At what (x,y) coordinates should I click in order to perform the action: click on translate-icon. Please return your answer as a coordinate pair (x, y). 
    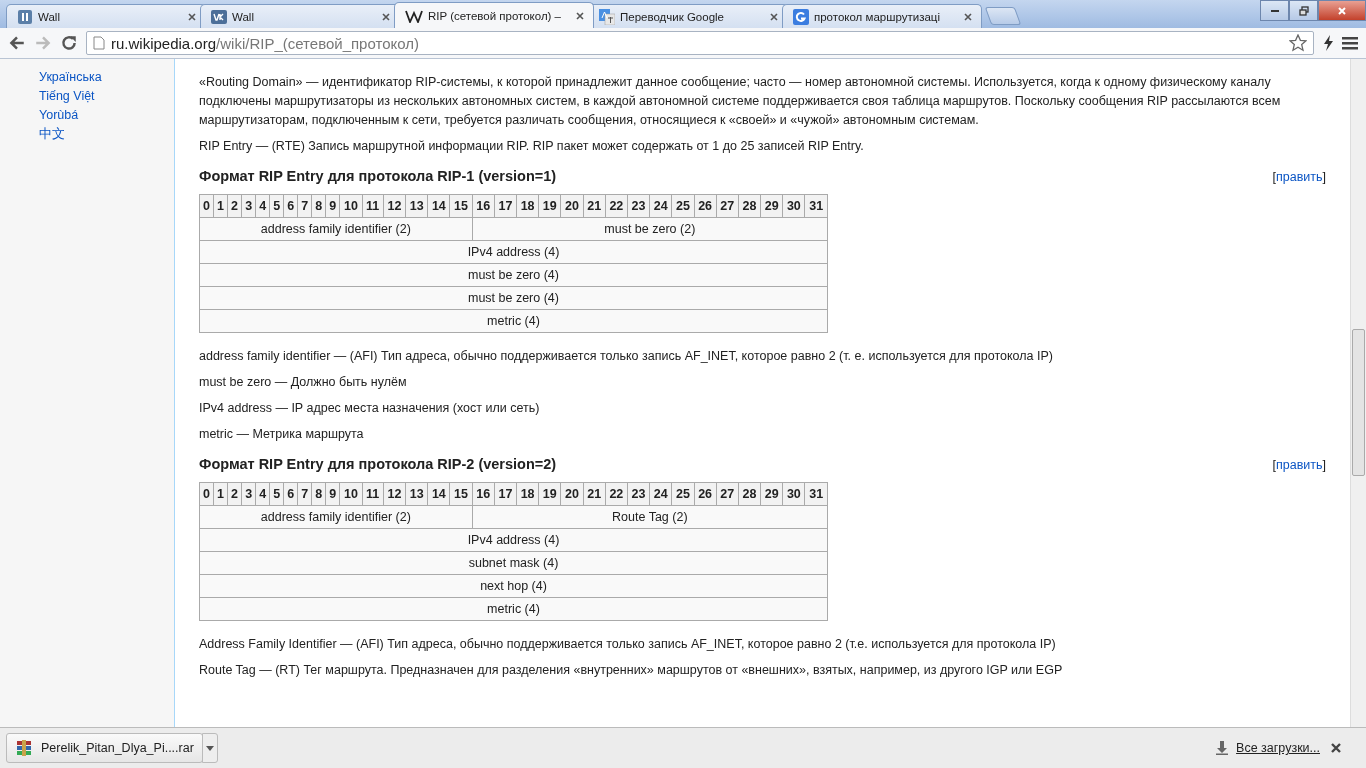
    Looking at the image, I should click on (607, 16).